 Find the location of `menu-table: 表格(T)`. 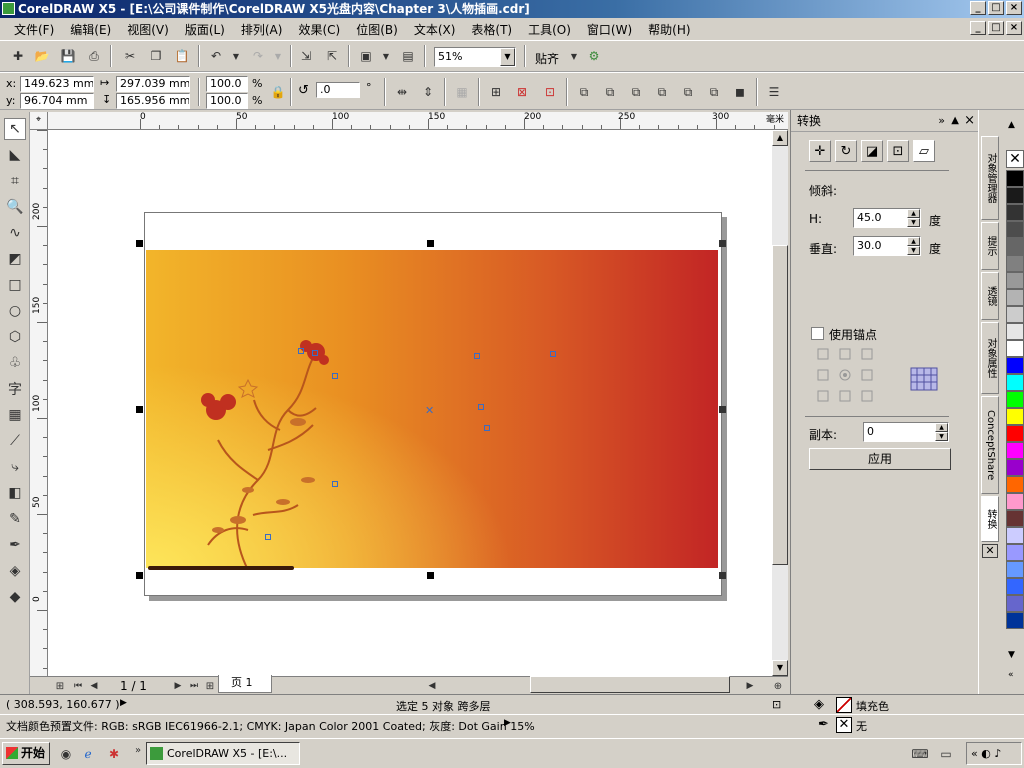

menu-table: 表格(T) is located at coordinates (491, 29).